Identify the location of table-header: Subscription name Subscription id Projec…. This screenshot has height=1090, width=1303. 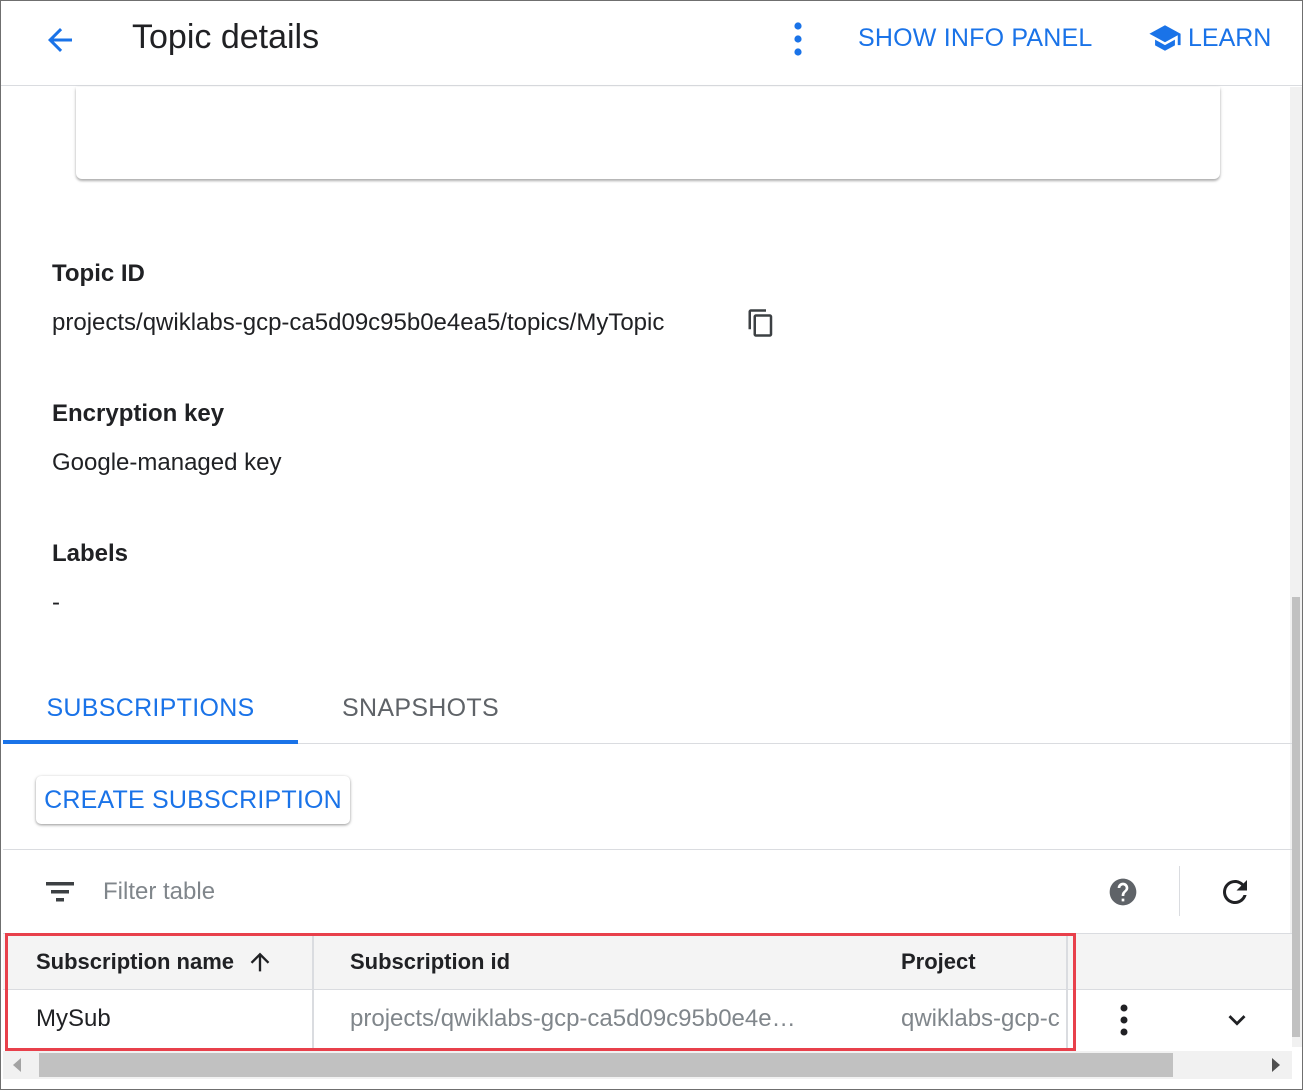
(647, 961).